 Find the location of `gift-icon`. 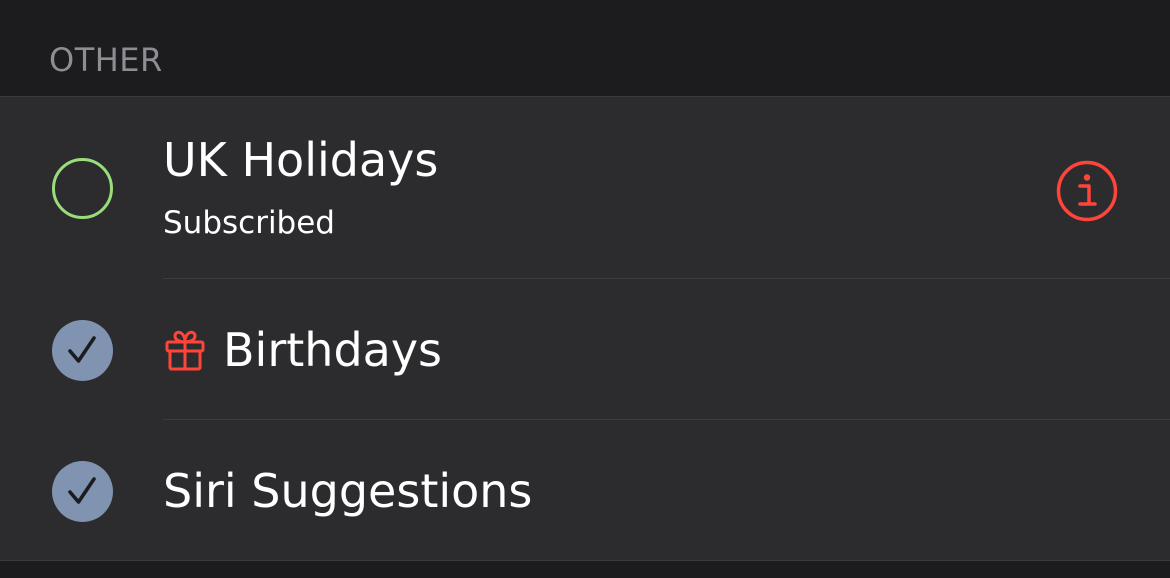

gift-icon is located at coordinates (185, 350).